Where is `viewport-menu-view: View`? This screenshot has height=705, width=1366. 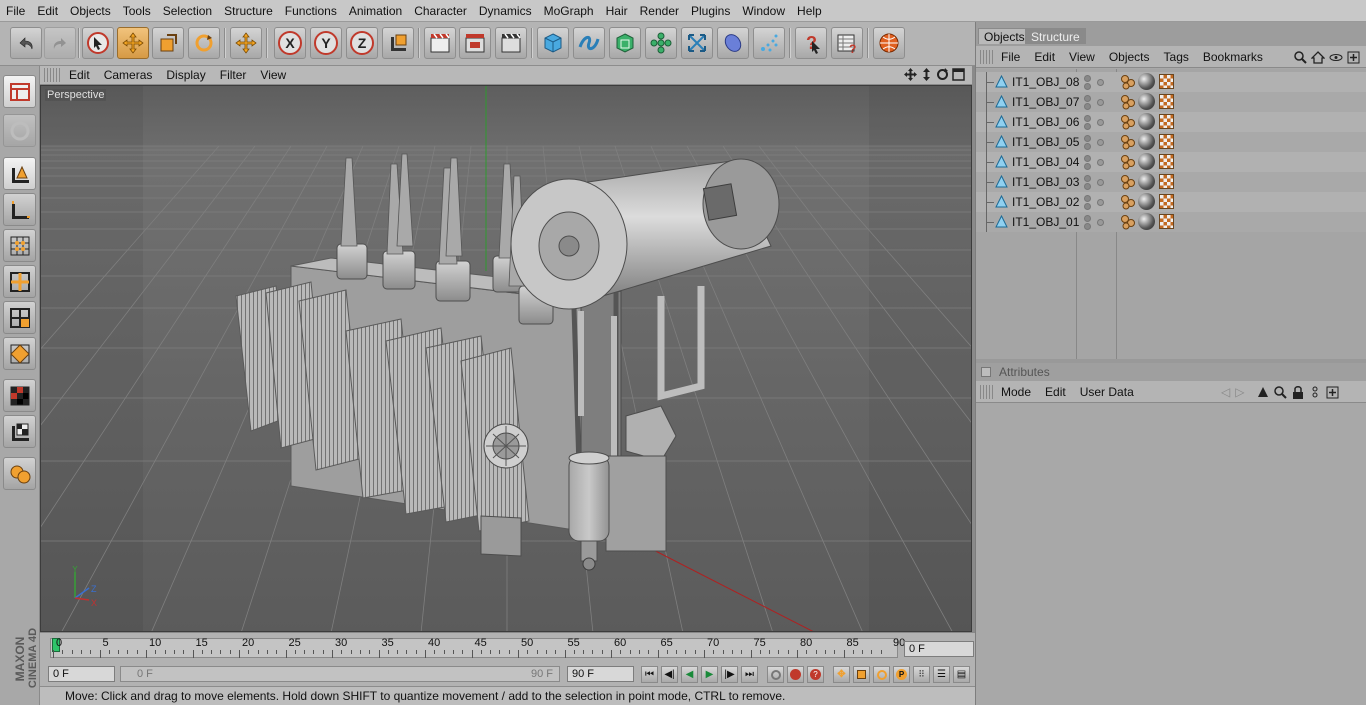
viewport-menu-view: View is located at coordinates (273, 75).